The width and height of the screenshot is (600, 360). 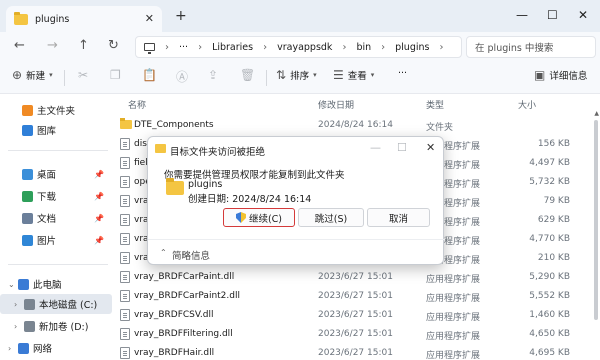 I want to click on breadcrumb-bin: bin, so click(x=363, y=47).